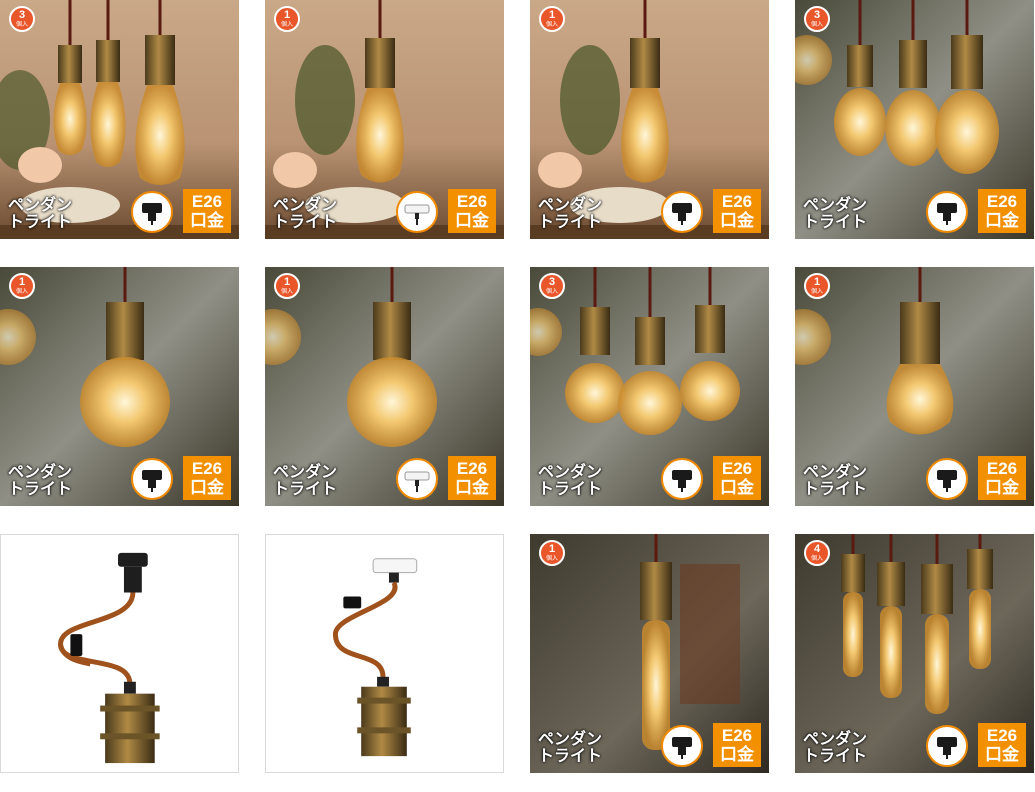 This screenshot has height=792, width=1035. I want to click on quantity-badge: 4 個入, so click(817, 553).